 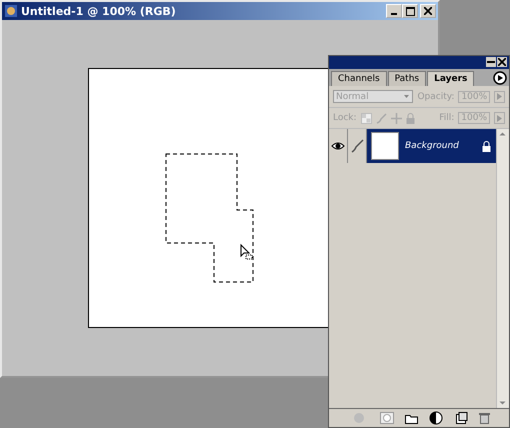 What do you see at coordinates (246, 252) in the screenshot?
I see `cursor-icon` at bounding box center [246, 252].